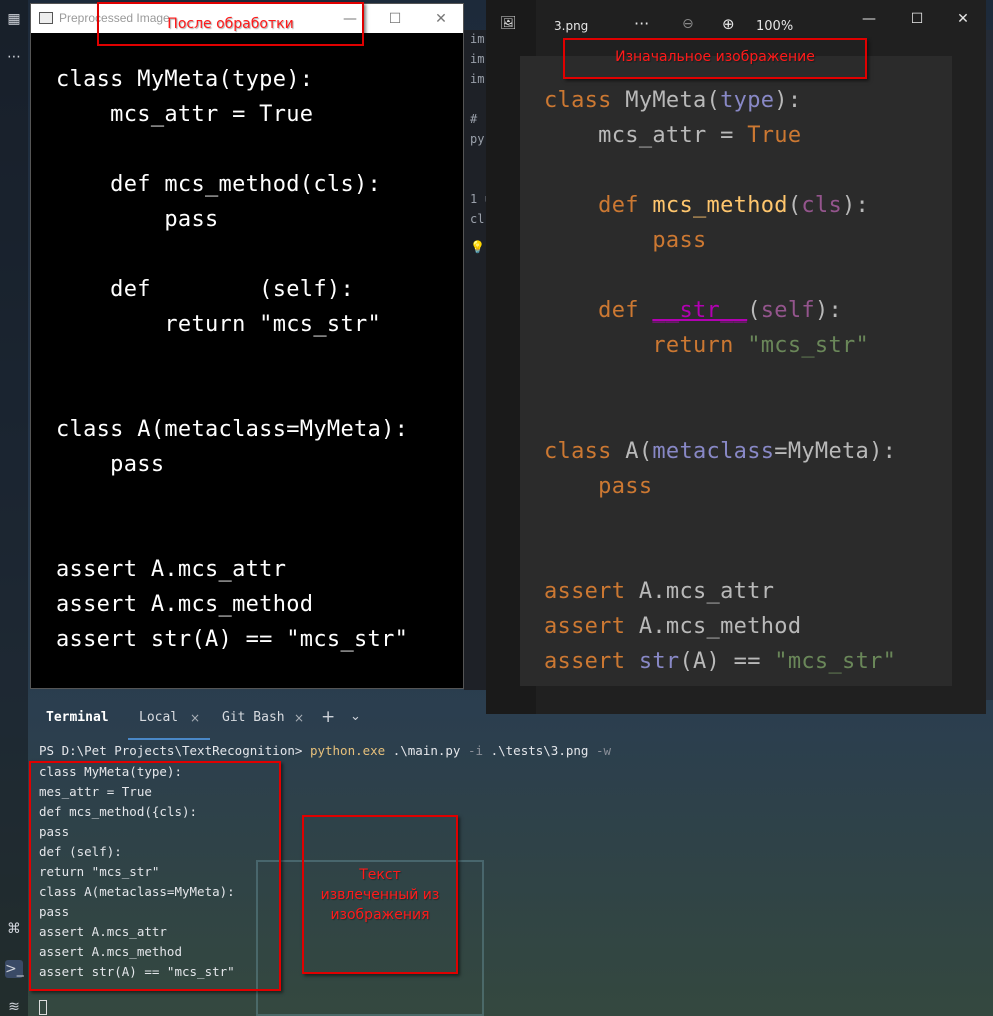  I want to click on code-line: def (self):, so click(205, 289).